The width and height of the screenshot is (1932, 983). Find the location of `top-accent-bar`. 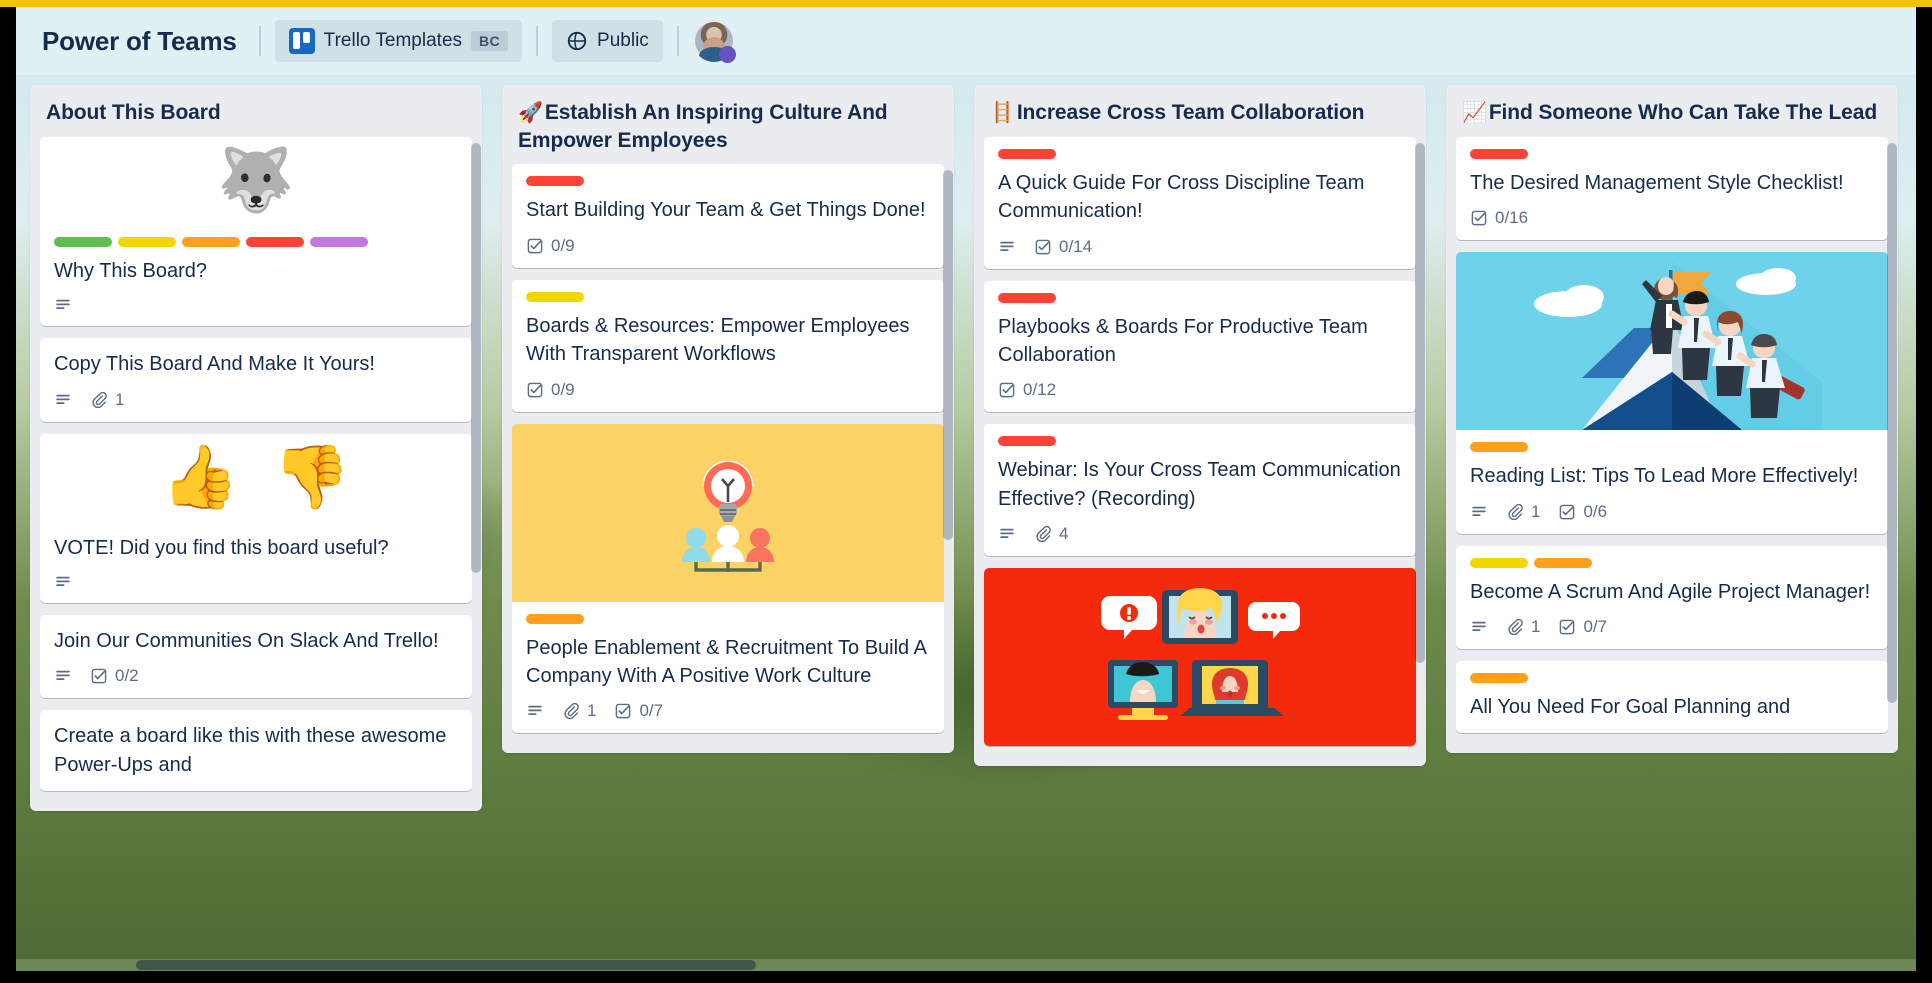

top-accent-bar is located at coordinates (966, 3).